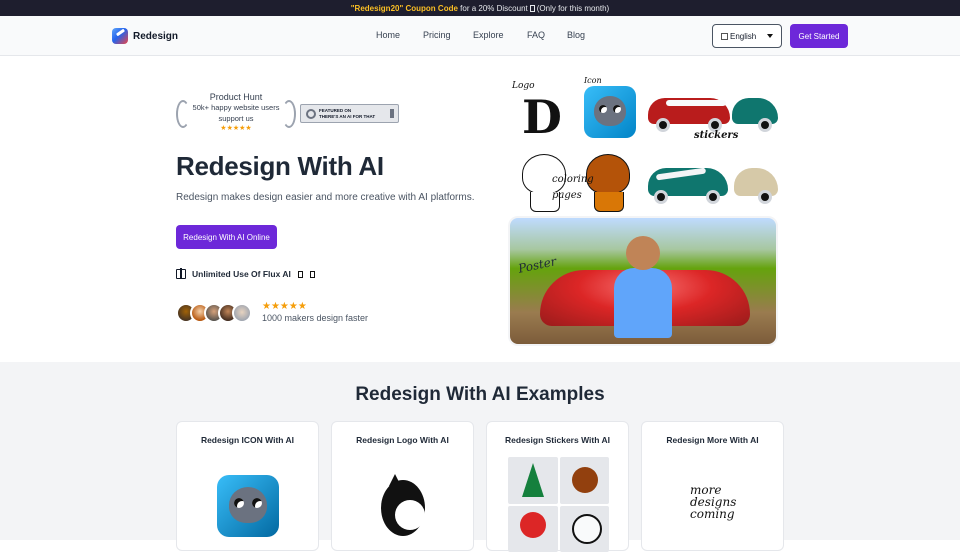 This screenshot has width=960, height=552. What do you see at coordinates (494, 8) in the screenshot?
I see `banner-text: for a 20% Discount` at bounding box center [494, 8].